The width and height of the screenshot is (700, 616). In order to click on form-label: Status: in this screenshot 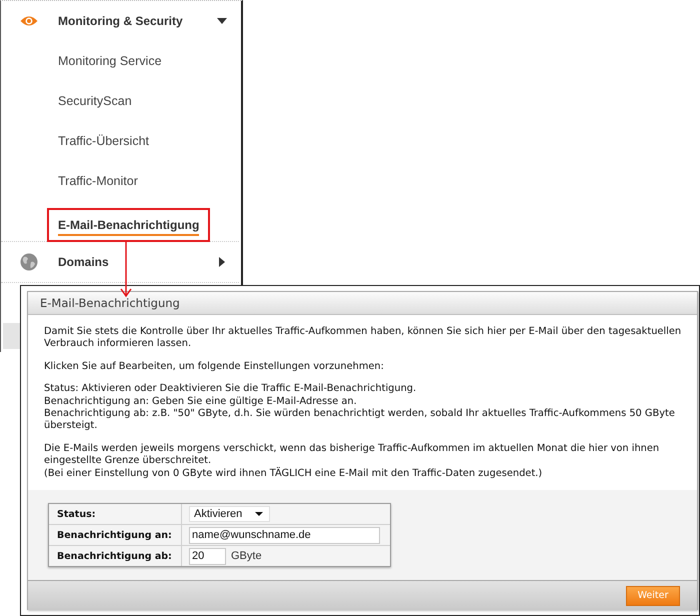, I will do `click(76, 514)`.